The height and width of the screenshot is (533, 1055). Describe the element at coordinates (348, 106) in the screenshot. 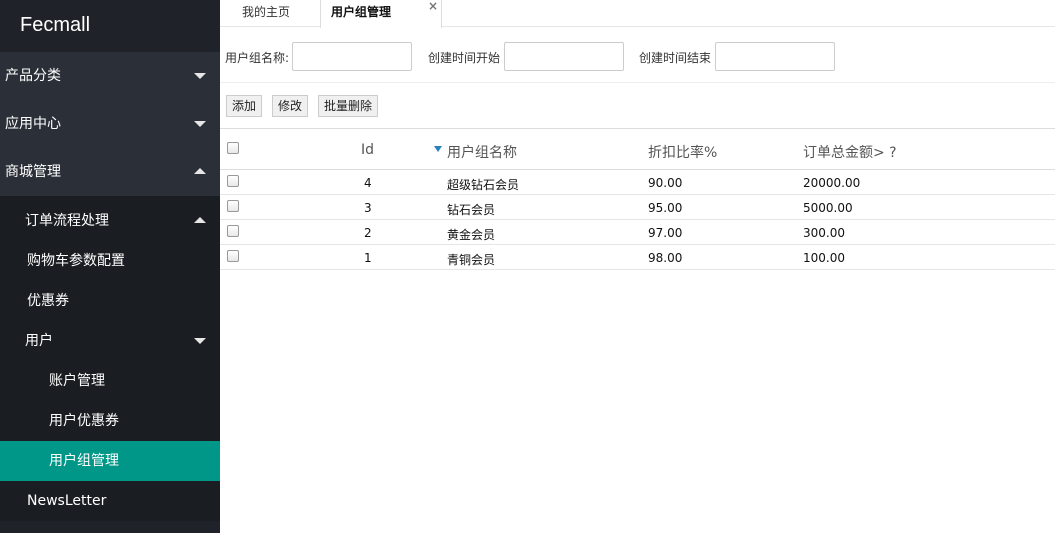

I see `batch-delete-button: 批量删除` at that location.